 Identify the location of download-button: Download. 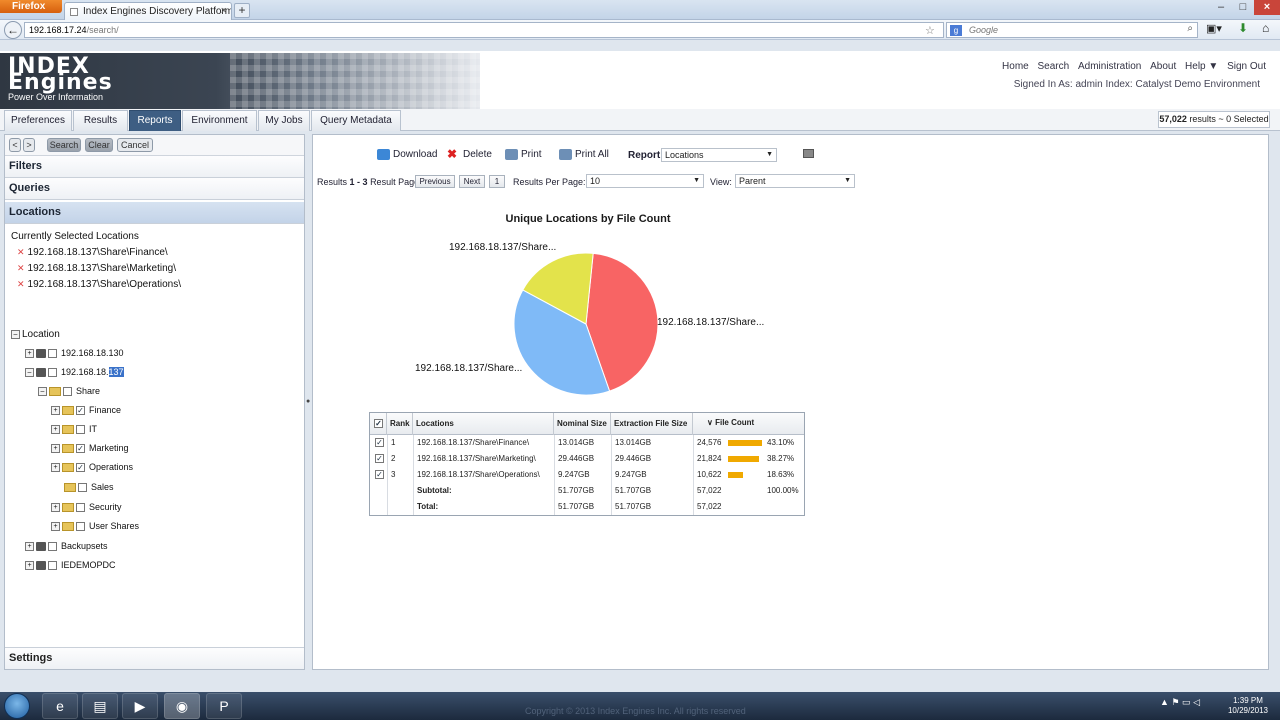
(407, 154).